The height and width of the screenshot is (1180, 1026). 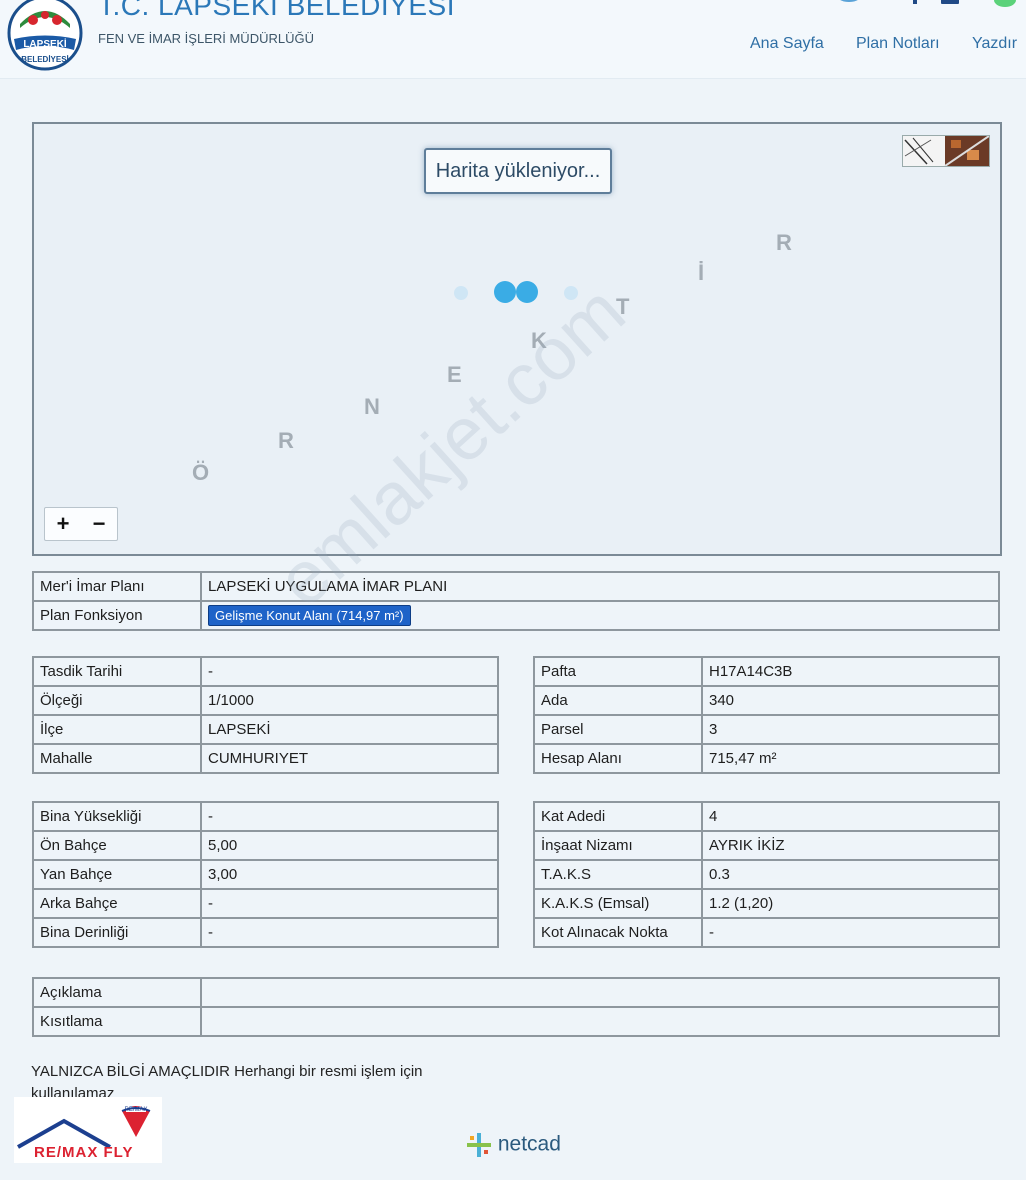 What do you see at coordinates (618, 874) in the screenshot?
I see `info-label: T.A.K.S` at bounding box center [618, 874].